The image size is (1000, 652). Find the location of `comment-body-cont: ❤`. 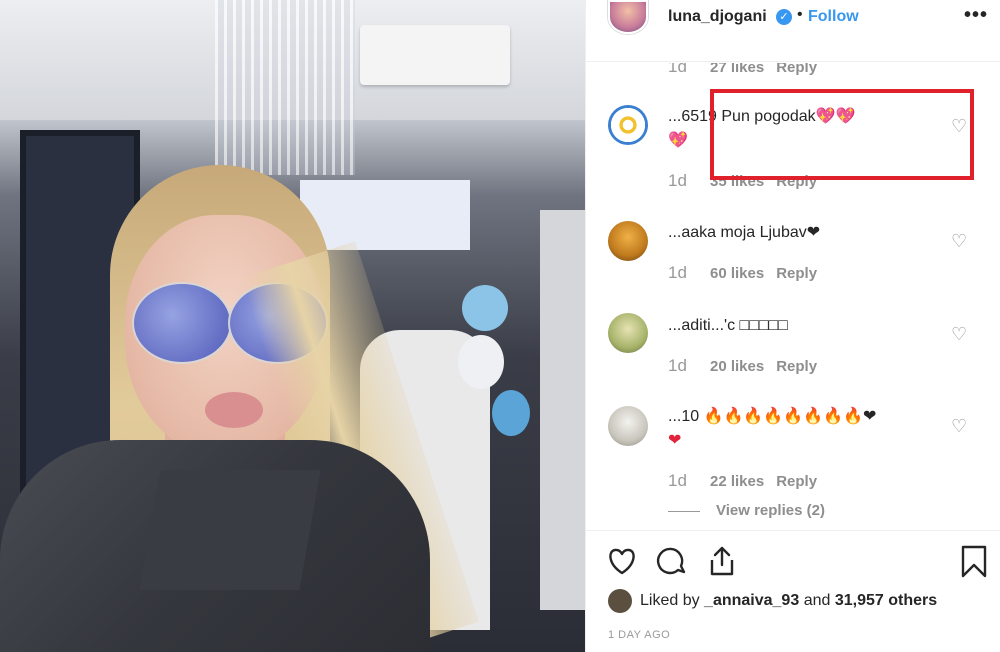

comment-body-cont: ❤ is located at coordinates (675, 440).